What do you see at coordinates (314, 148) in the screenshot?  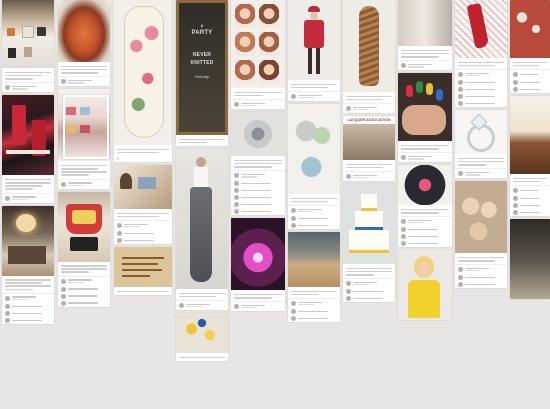 I see `pin-image-brooches` at bounding box center [314, 148].